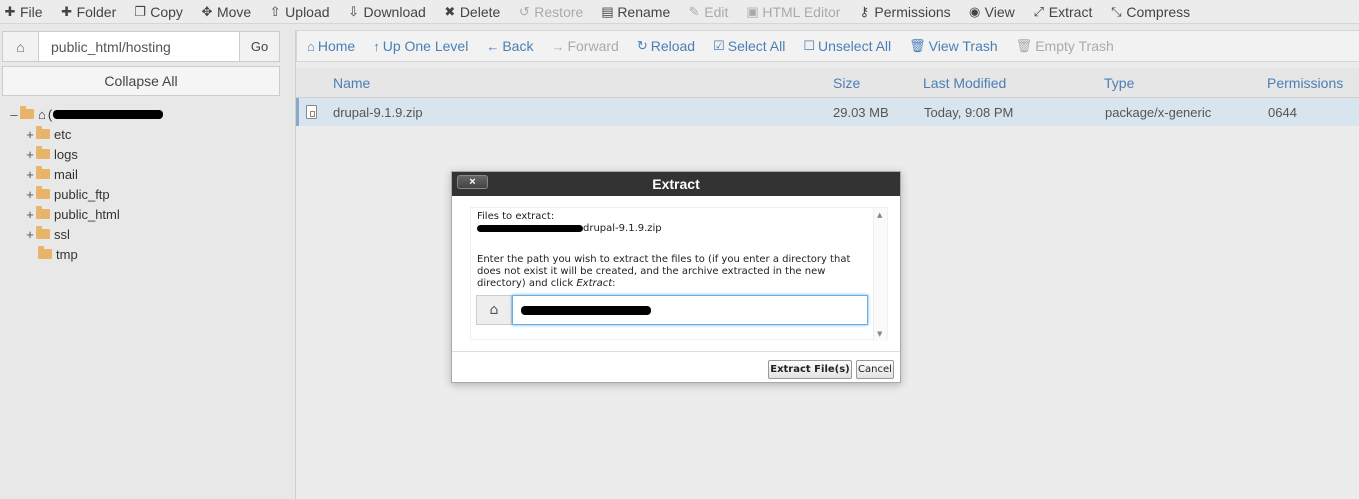 The height and width of the screenshot is (499, 1359). Describe the element at coordinates (880, 274) in the screenshot. I see `dialog-scrollbar: ▲ ▼` at that location.